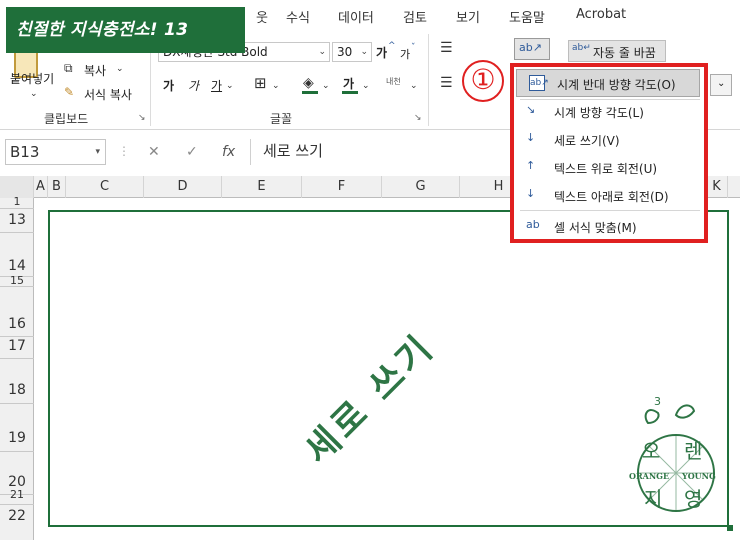 The image size is (740, 540). What do you see at coordinates (651, 451) in the screenshot?
I see `logo-char-o: 오` at bounding box center [651, 451].